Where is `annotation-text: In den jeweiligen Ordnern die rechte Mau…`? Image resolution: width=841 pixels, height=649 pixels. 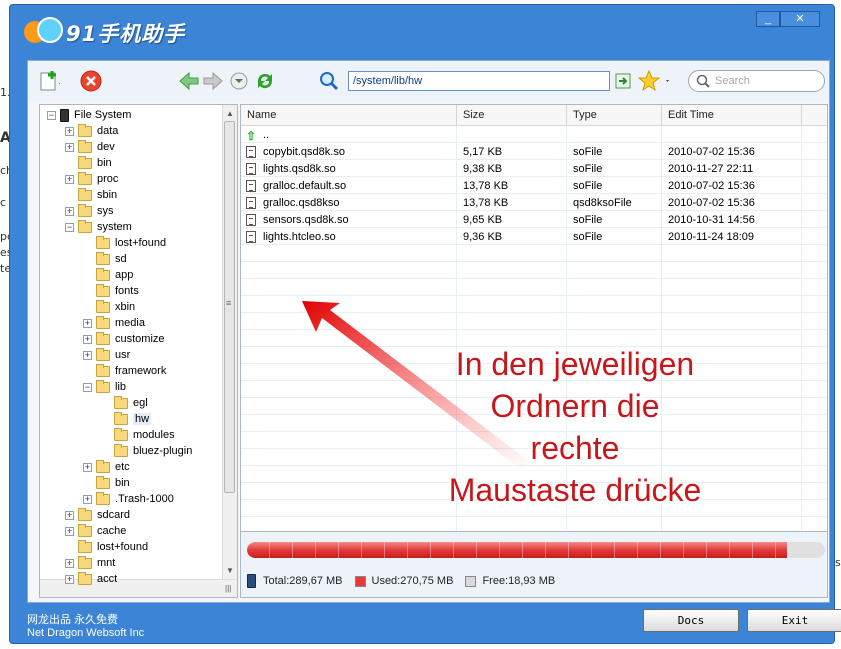
annotation-text: In den jeweiligen Ordnern die rechte Mau… is located at coordinates (575, 427).